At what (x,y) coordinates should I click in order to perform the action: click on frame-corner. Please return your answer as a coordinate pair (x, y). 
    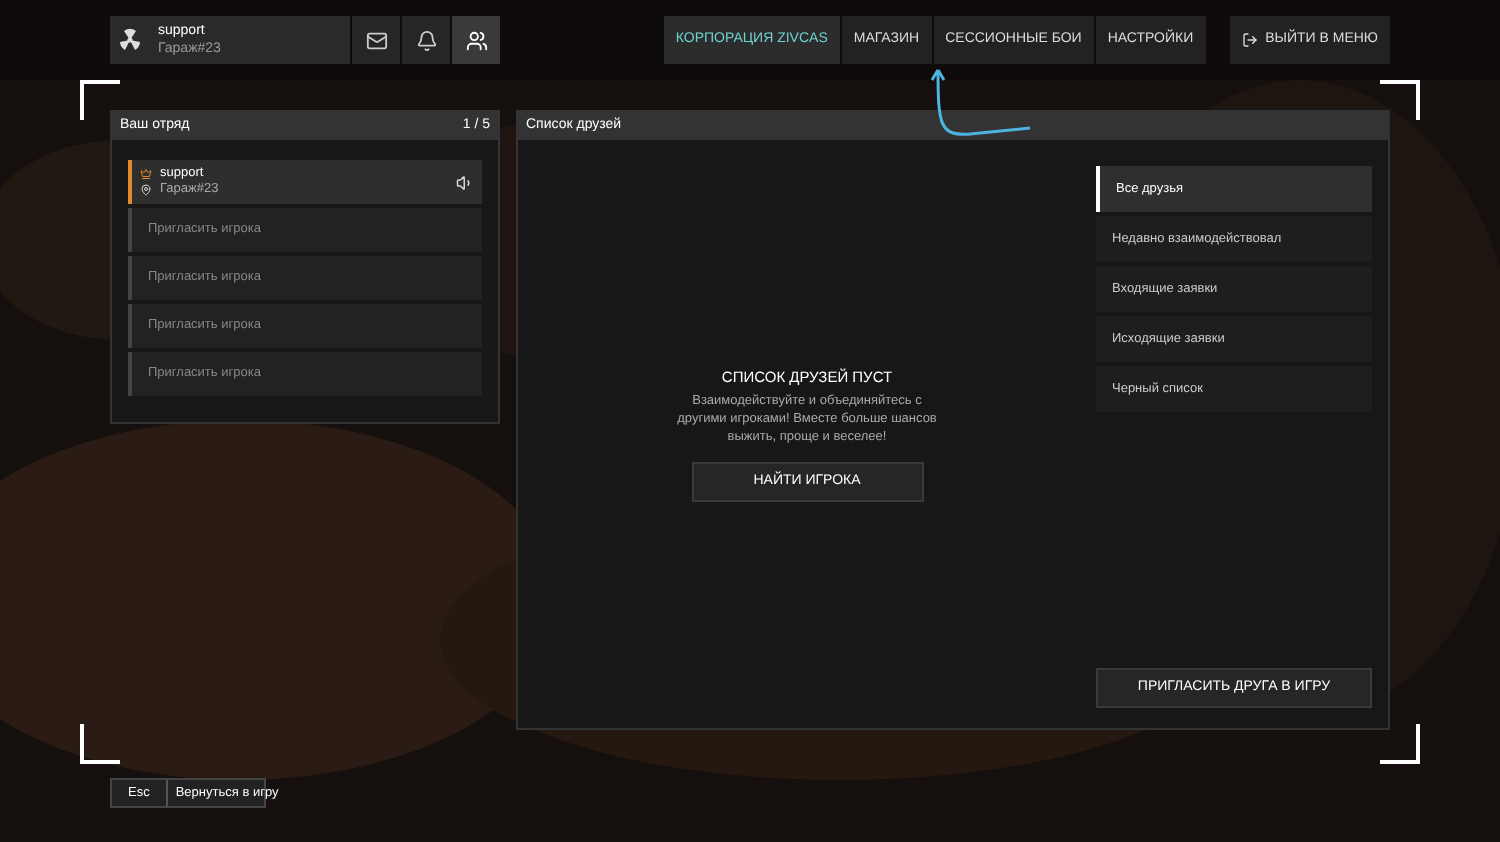
    Looking at the image, I should click on (100, 744).